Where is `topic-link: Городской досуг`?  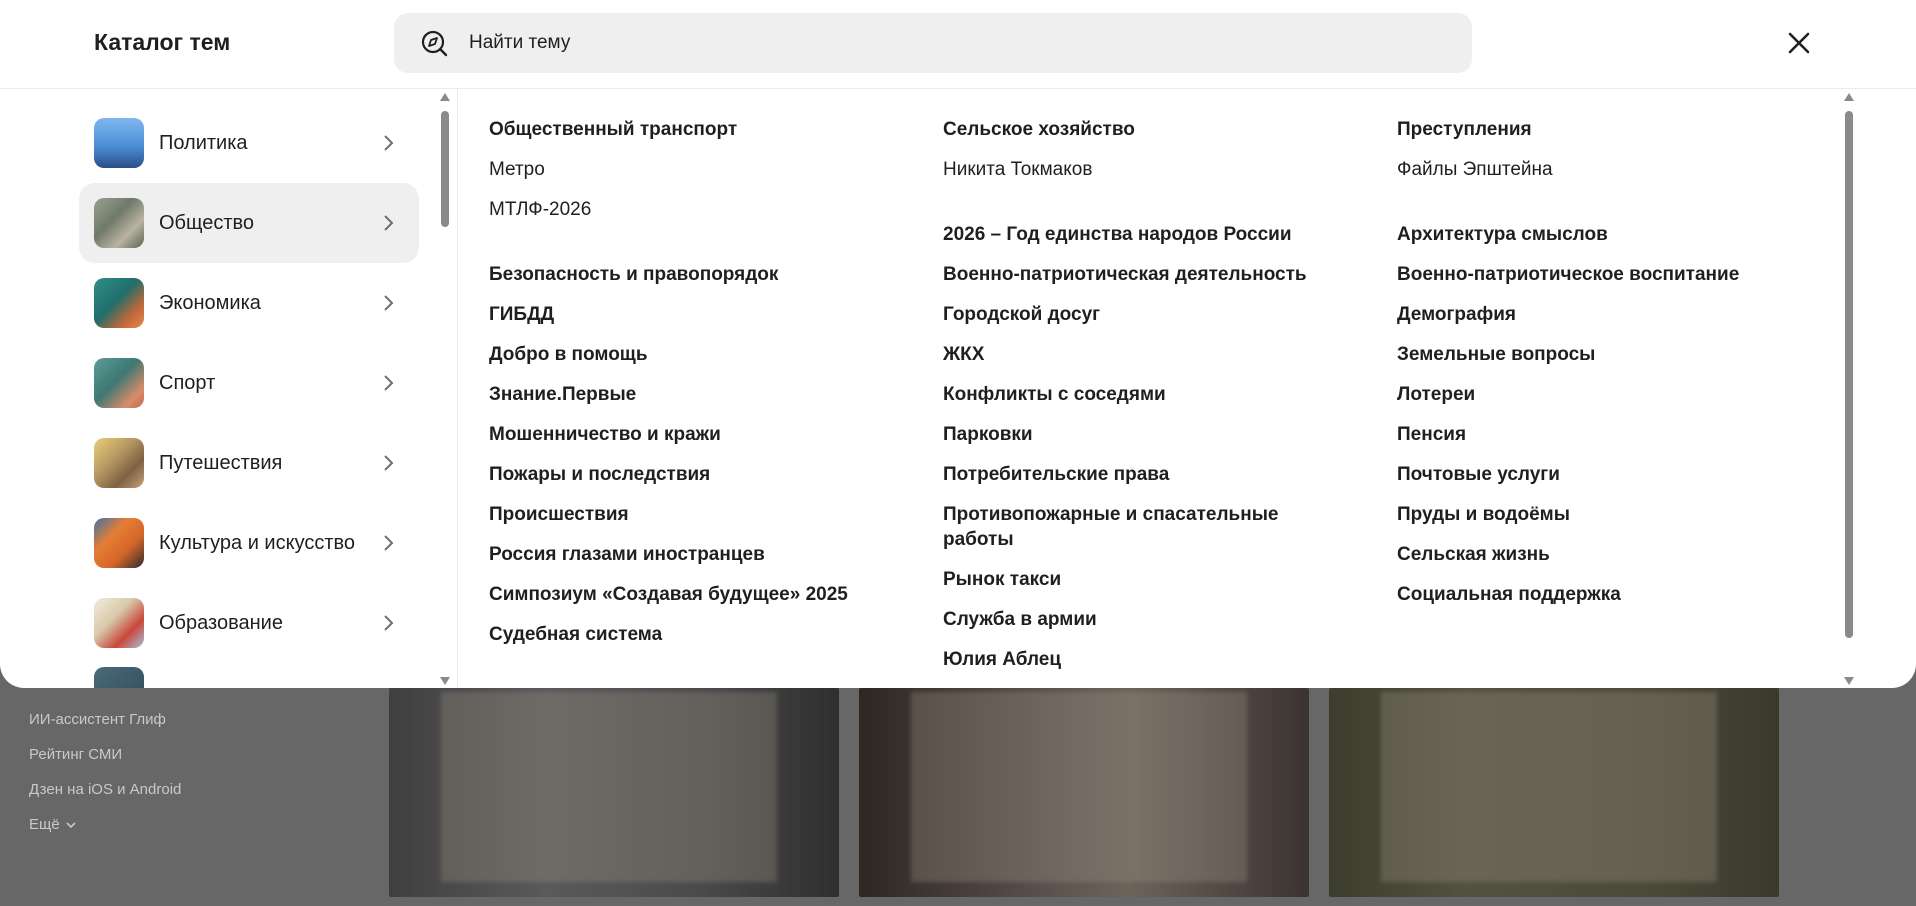 topic-link: Городской досуг is located at coordinates (1021, 314).